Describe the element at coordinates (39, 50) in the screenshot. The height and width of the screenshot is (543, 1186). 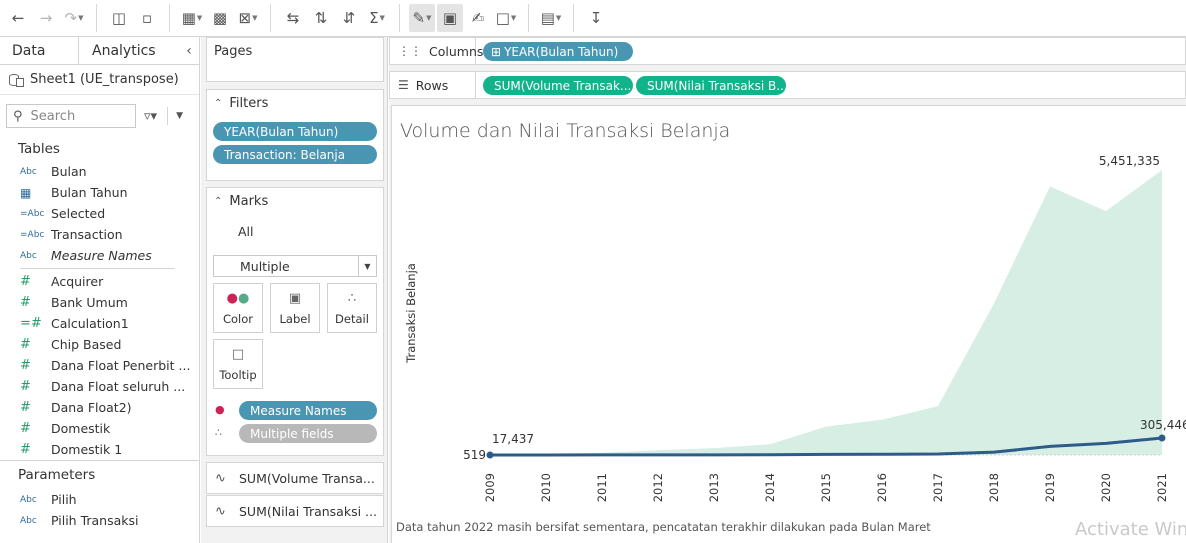
I see `tab-data: Data` at that location.